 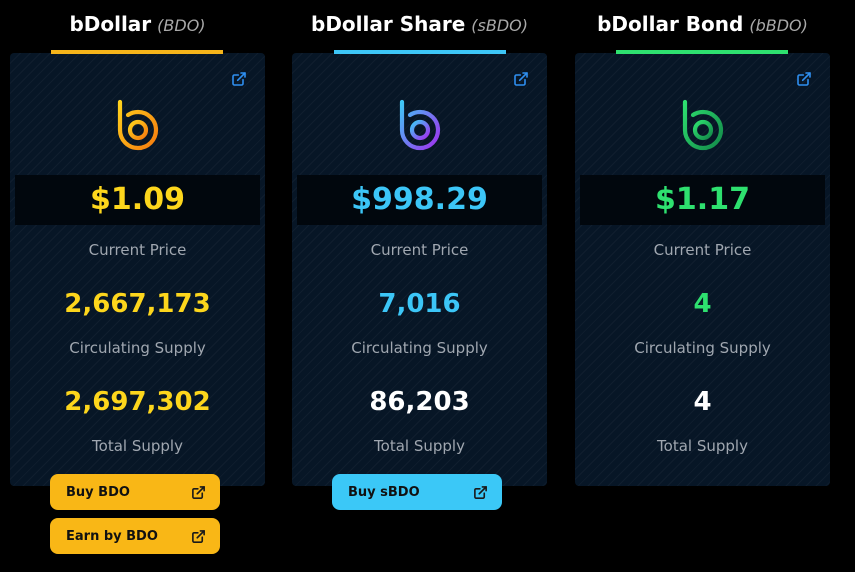 I want to click on current-price: $1.09, so click(x=137, y=199).